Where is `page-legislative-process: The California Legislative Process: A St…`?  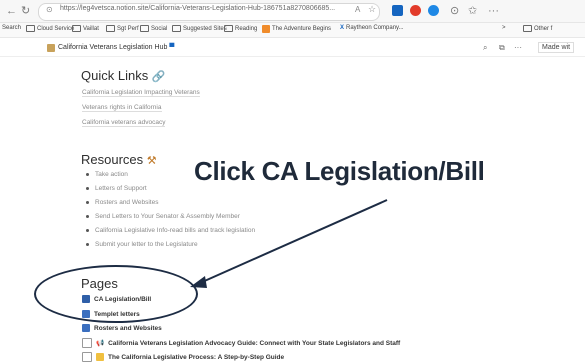
page-legislative-process: The California Legislative Process: A St… is located at coordinates (183, 357).